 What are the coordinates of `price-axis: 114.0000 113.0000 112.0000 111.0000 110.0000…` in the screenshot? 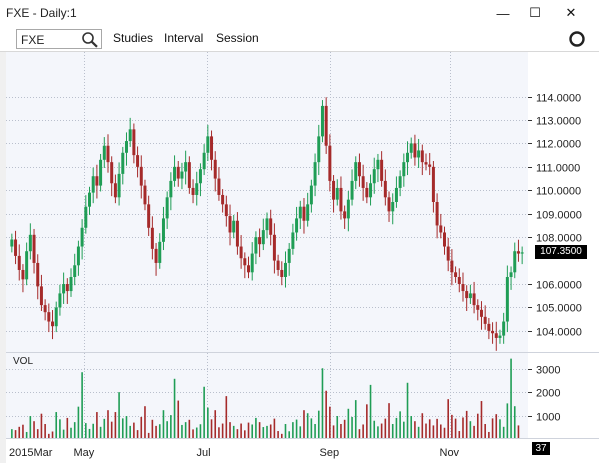 It's located at (563, 202).